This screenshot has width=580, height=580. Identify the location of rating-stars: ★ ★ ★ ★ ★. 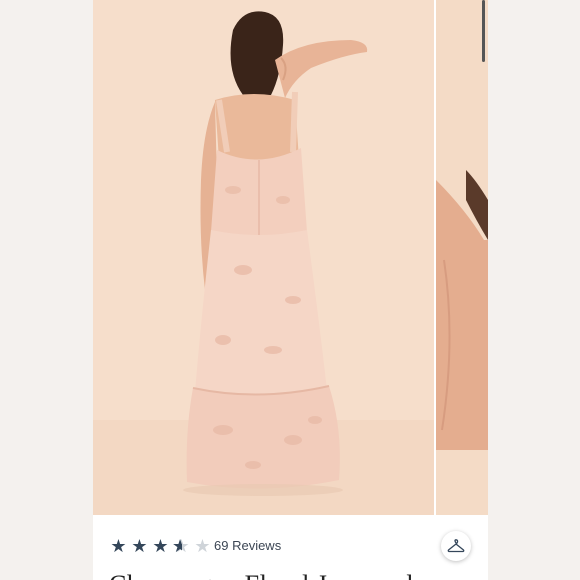
(160, 546).